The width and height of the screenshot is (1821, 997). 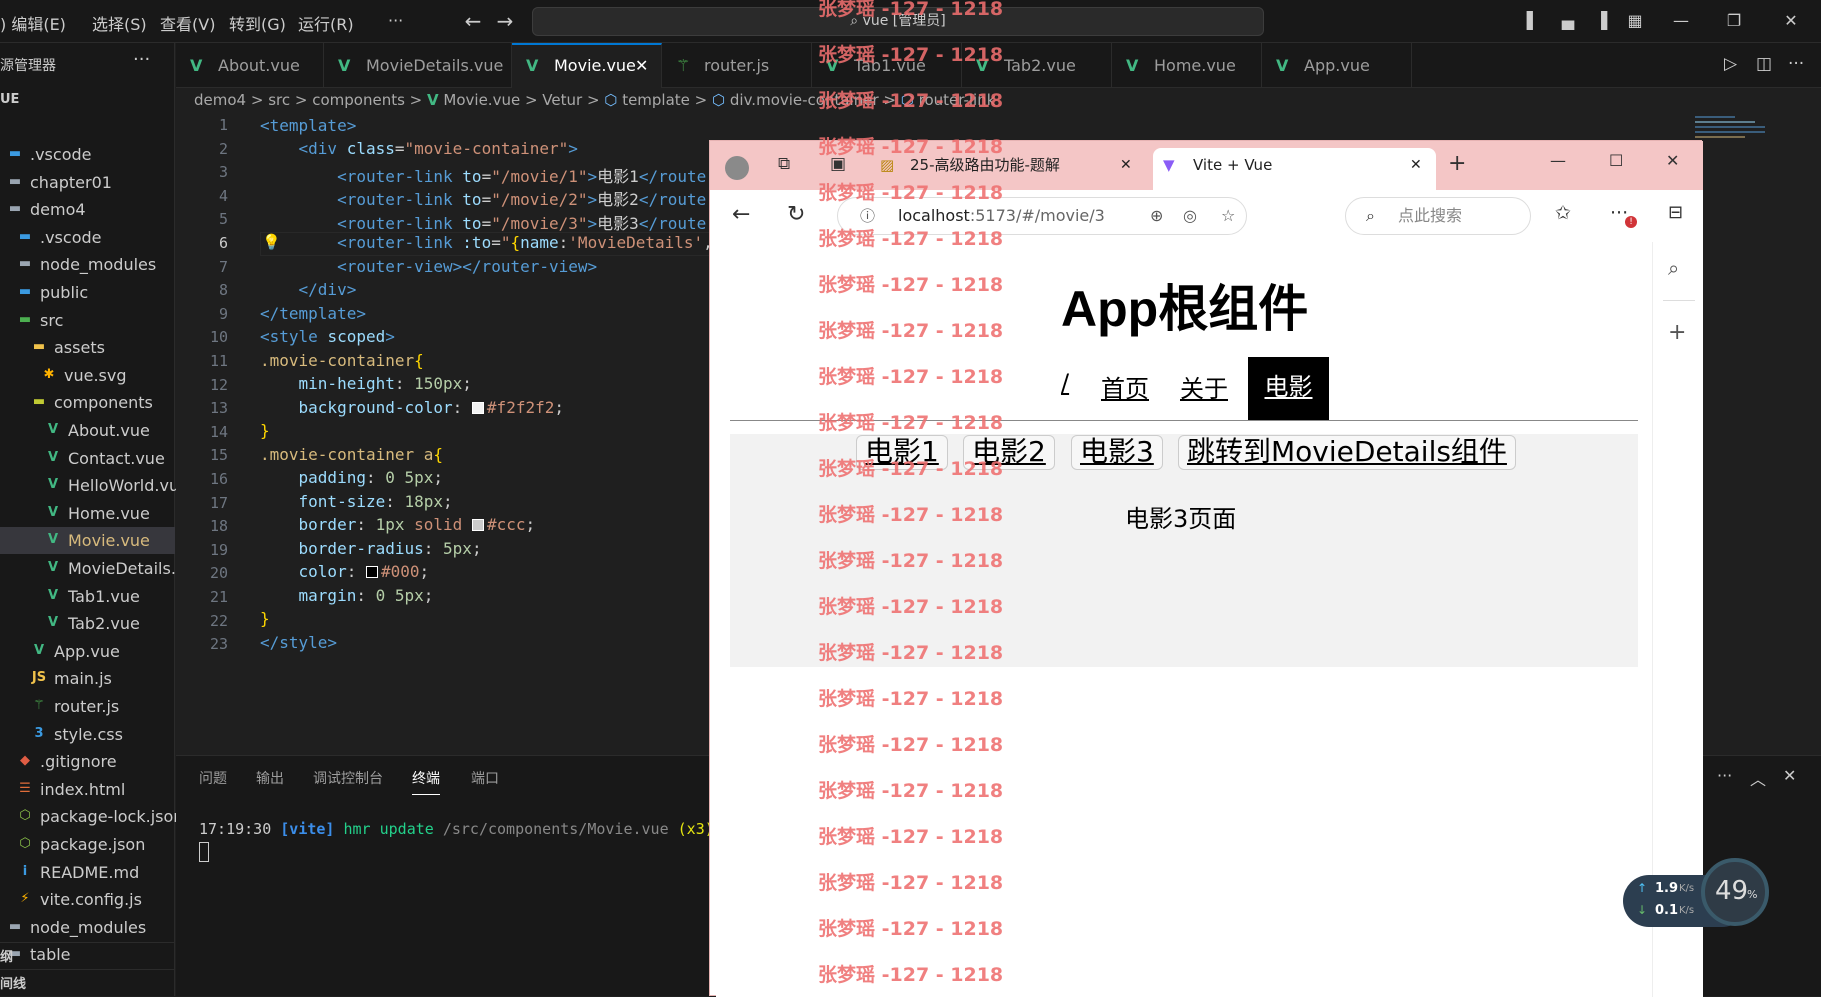 I want to click on tree-item: ▬ components, so click(x=87, y=402).